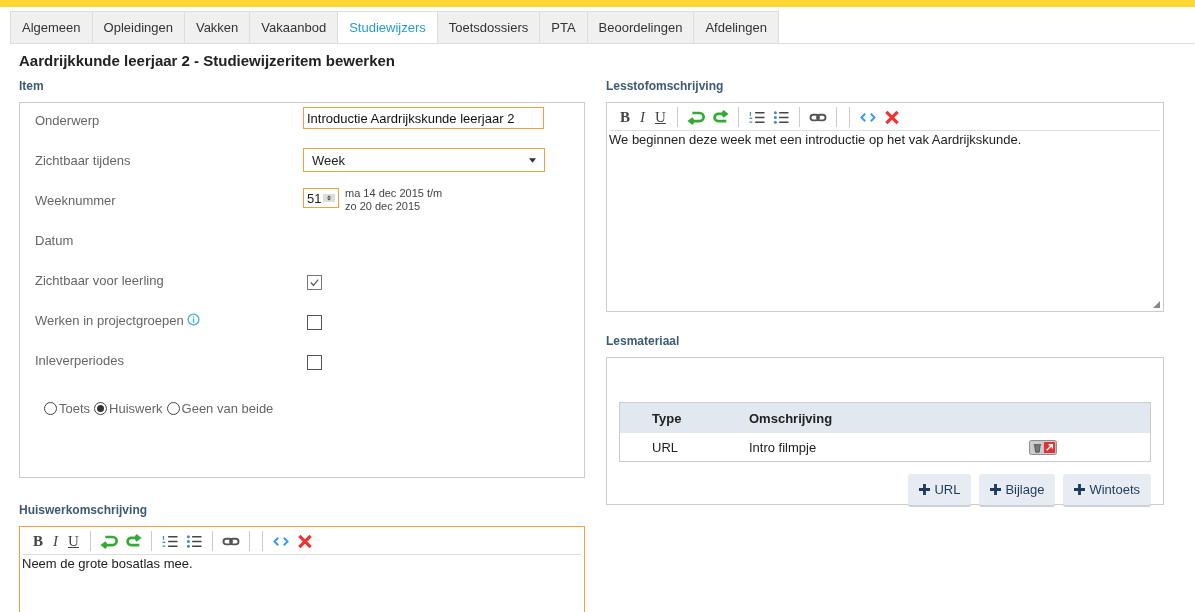 The image size is (1195, 612). Describe the element at coordinates (643, 341) in the screenshot. I see `section-heading: Lesmateriaal` at that location.